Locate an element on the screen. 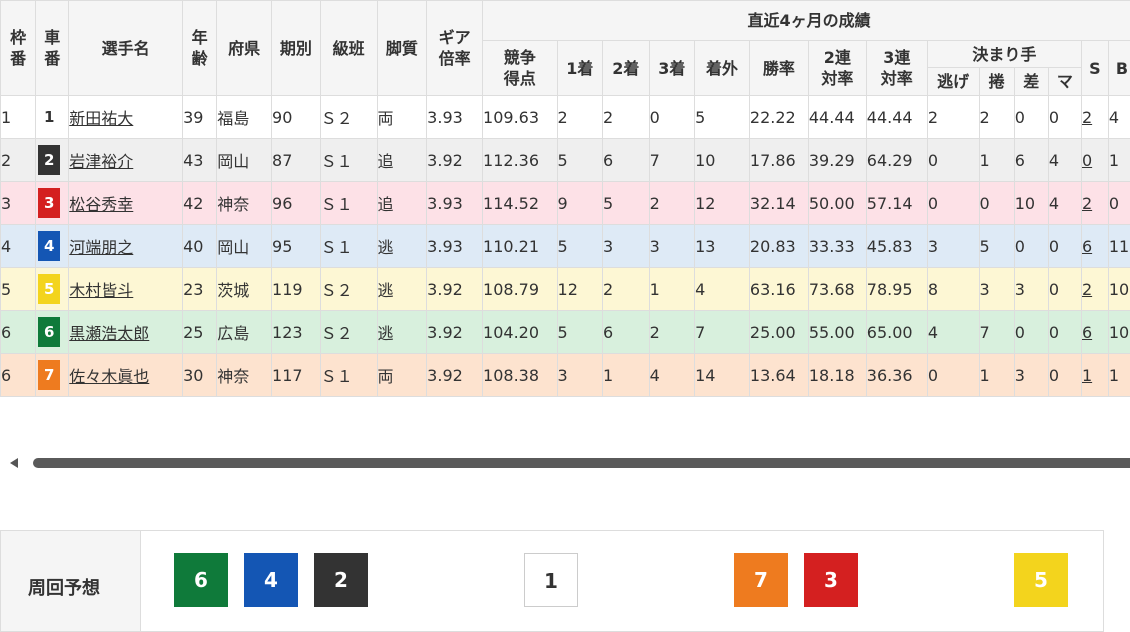 This screenshot has height=632, width=1130. racer-name-cell: 岩津裕介 is located at coordinates (126, 160).